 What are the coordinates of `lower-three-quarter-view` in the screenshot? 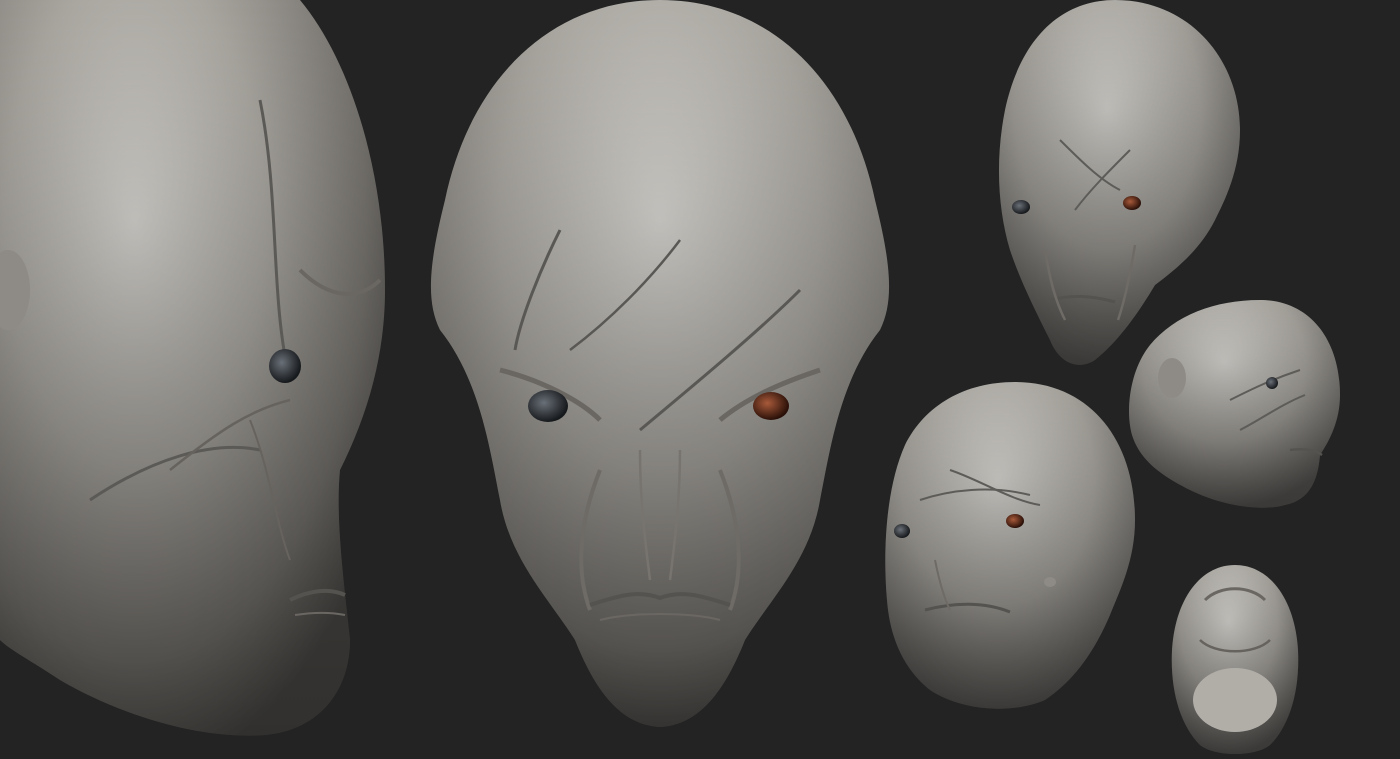 It's located at (1010, 545).